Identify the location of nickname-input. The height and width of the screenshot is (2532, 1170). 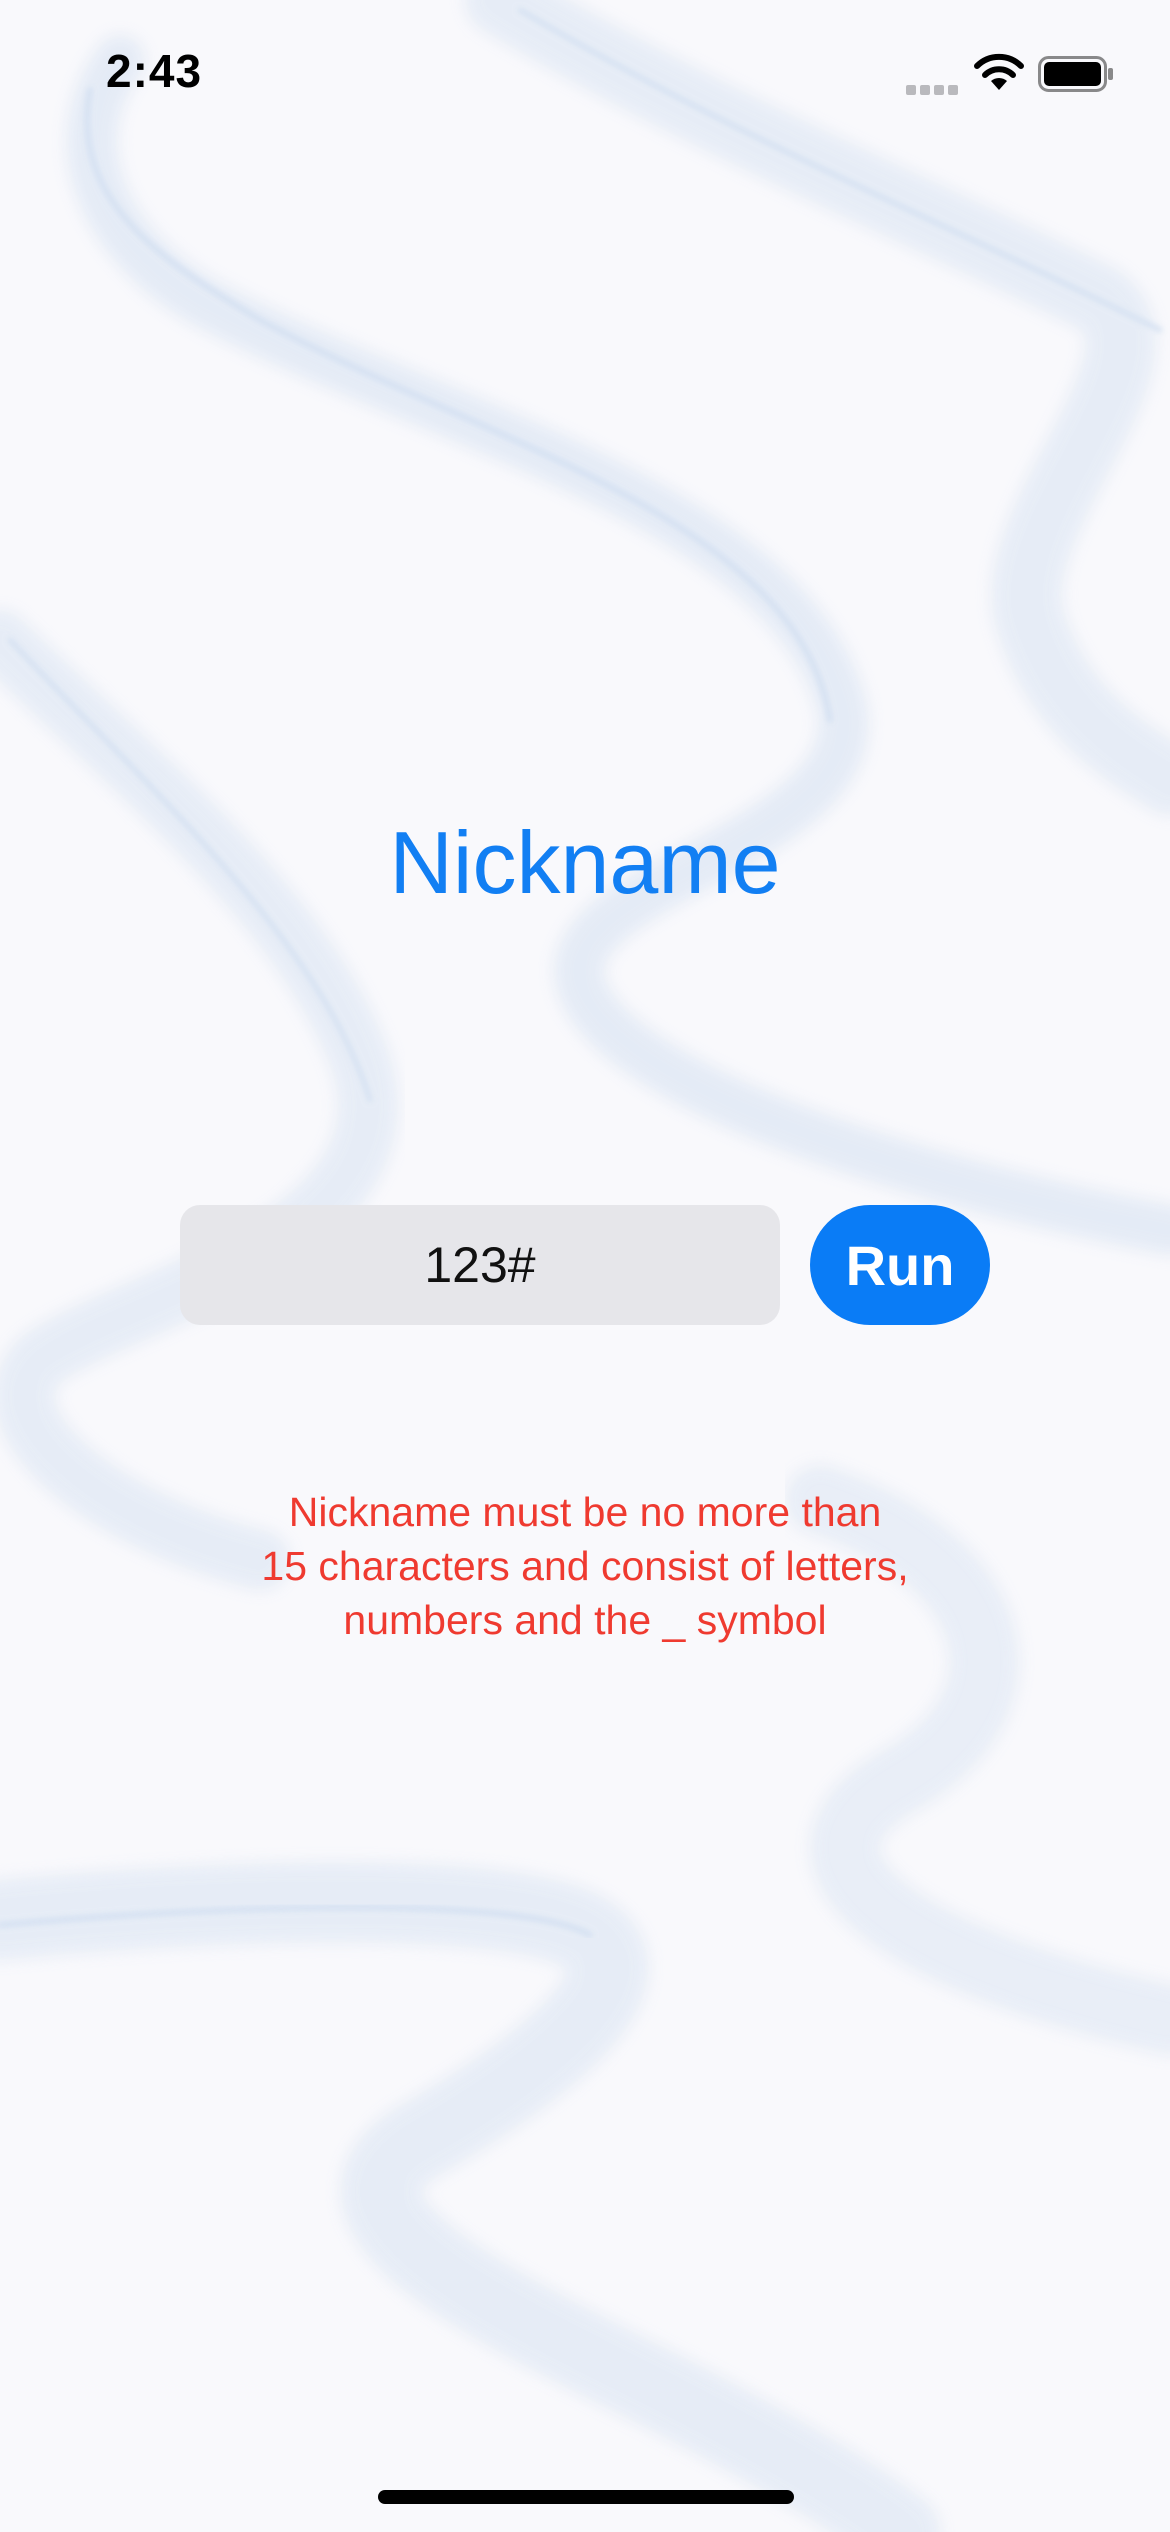
(480, 1265).